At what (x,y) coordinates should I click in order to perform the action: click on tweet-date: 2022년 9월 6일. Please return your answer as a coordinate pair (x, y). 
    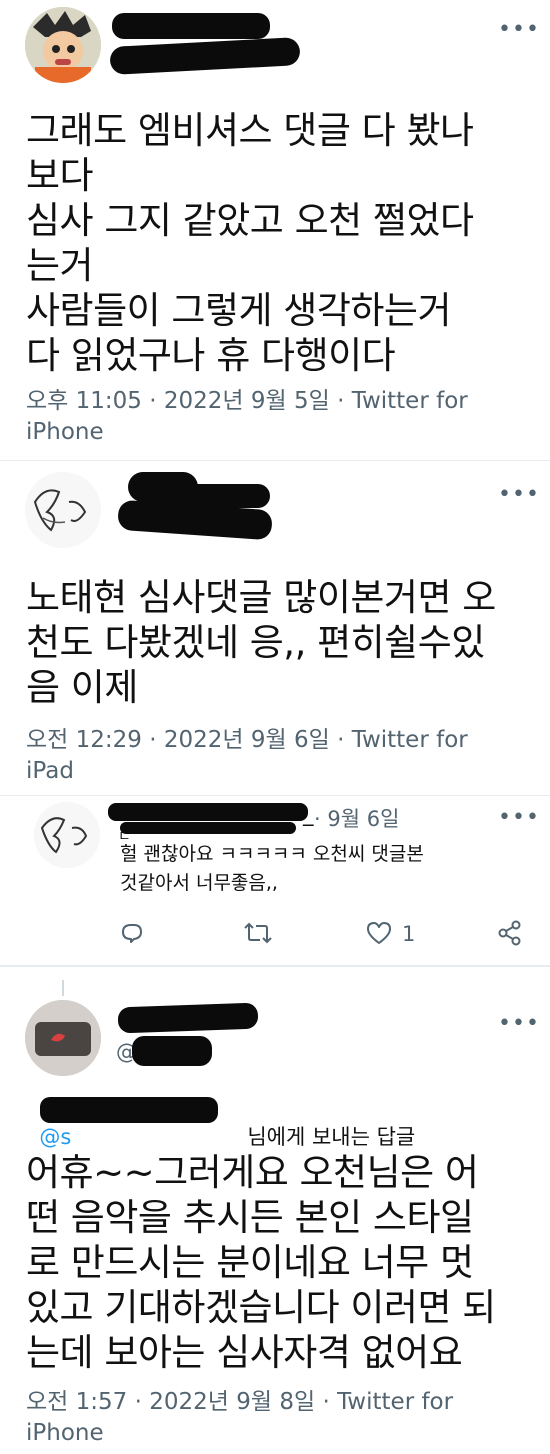
    Looking at the image, I should click on (247, 740).